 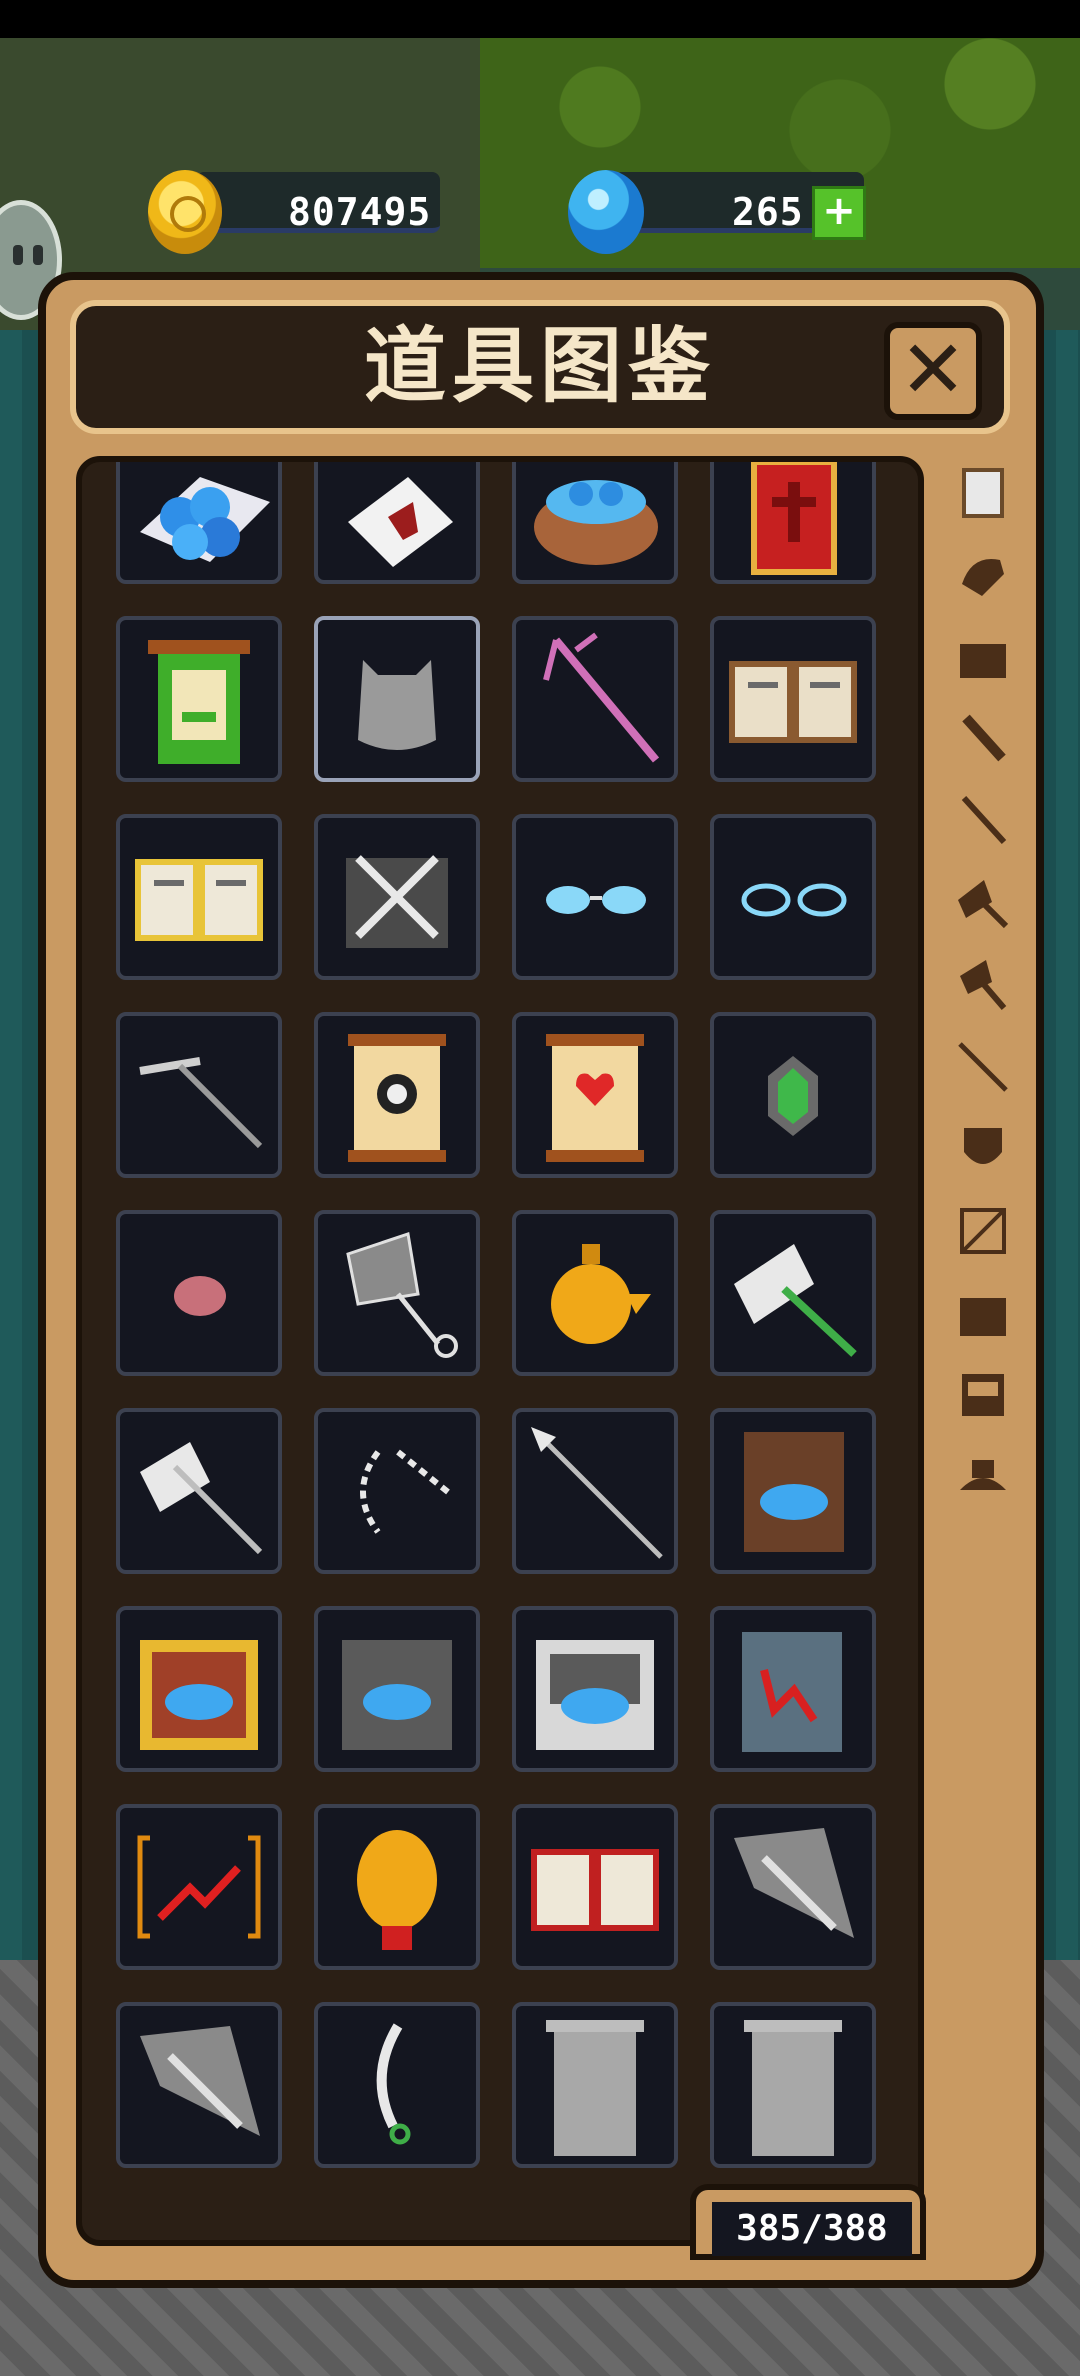 What do you see at coordinates (200, 1296) in the screenshot?
I see `meat-icon` at bounding box center [200, 1296].